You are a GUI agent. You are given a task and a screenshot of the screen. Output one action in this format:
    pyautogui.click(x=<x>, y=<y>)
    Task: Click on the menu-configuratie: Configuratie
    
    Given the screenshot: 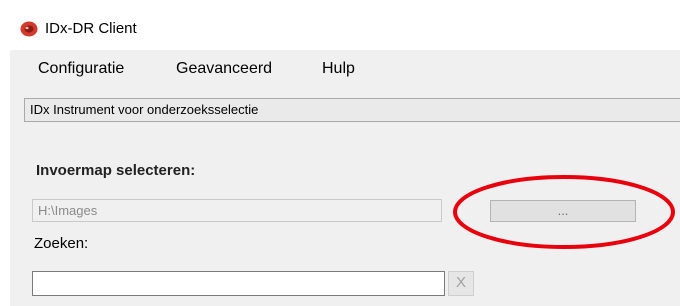 What is the action you would take?
    pyautogui.click(x=81, y=69)
    